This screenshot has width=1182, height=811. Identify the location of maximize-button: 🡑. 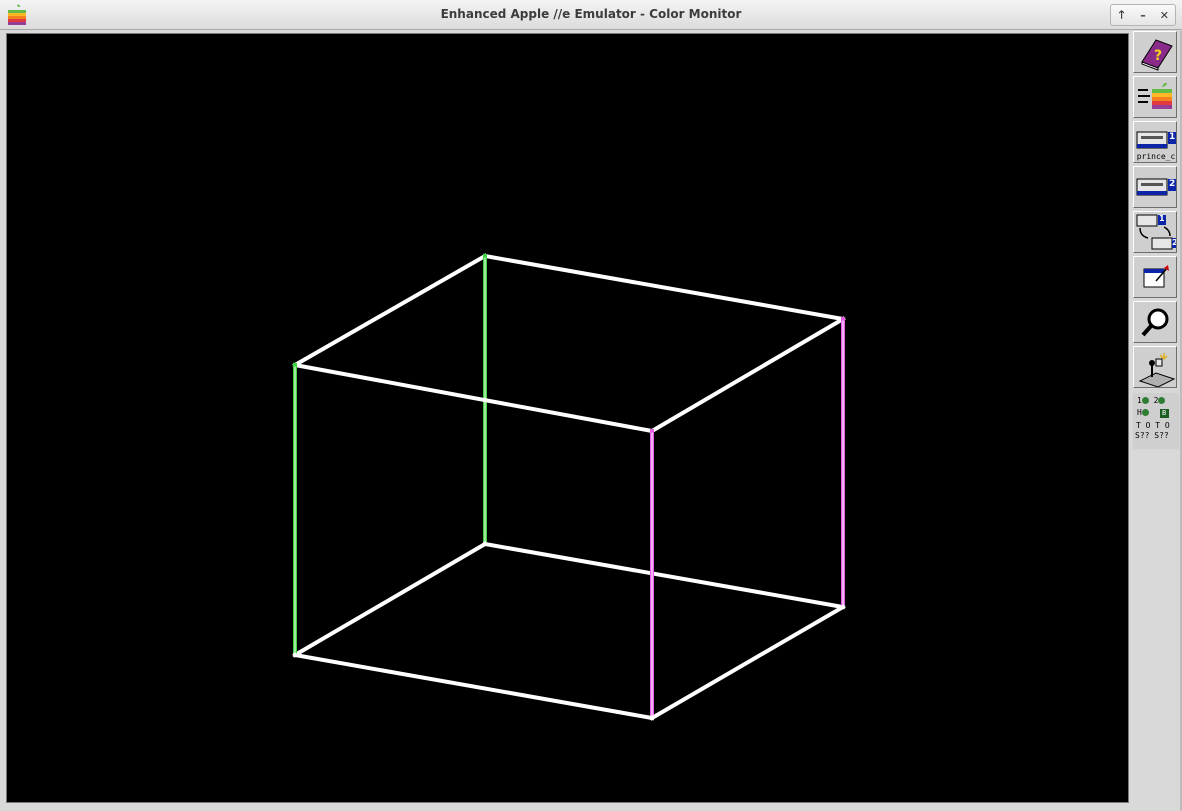
(1122, 15).